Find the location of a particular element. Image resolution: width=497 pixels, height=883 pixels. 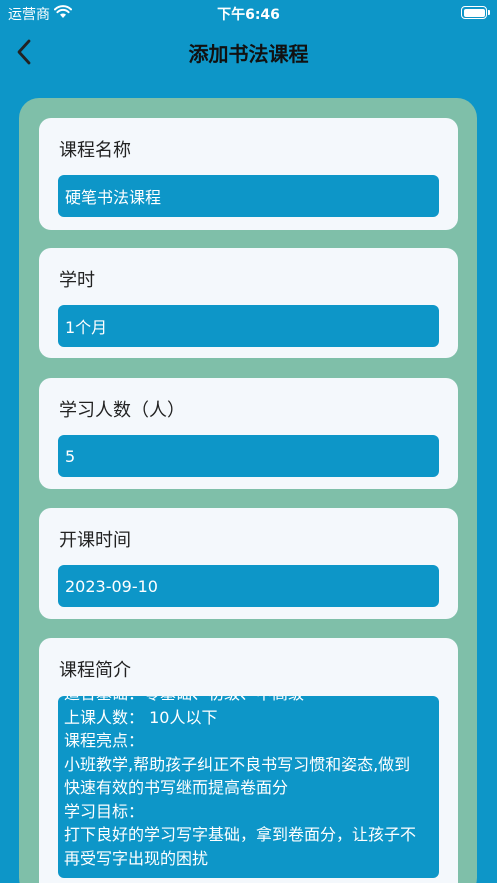

intro-line: 上课人数： 10人以下 is located at coordinates (141, 717).